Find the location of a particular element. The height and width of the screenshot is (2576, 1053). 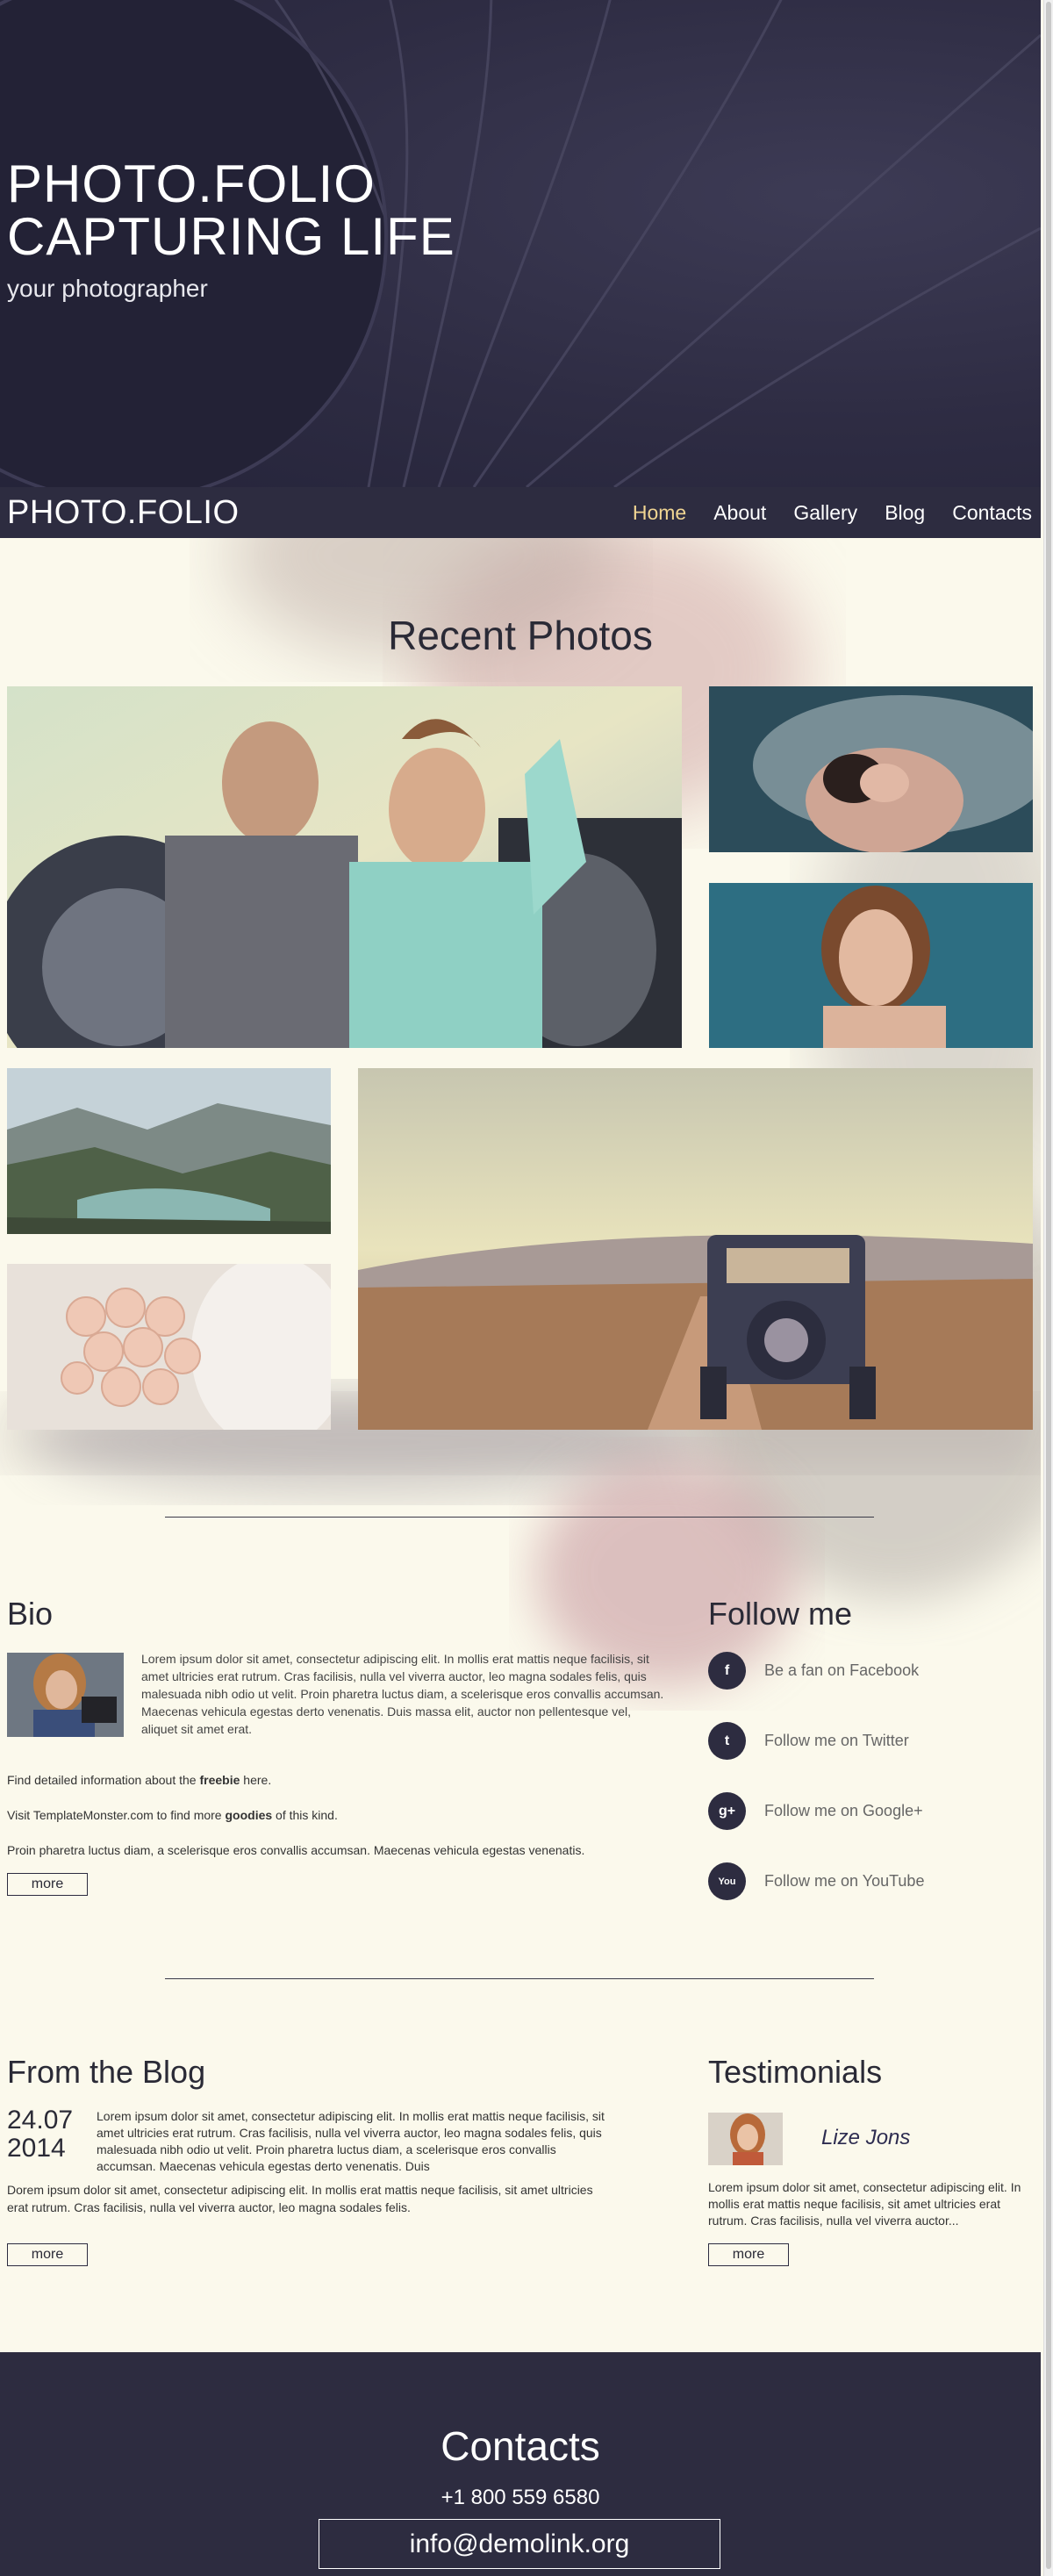

contacts-title: Contacts is located at coordinates (520, 2446).